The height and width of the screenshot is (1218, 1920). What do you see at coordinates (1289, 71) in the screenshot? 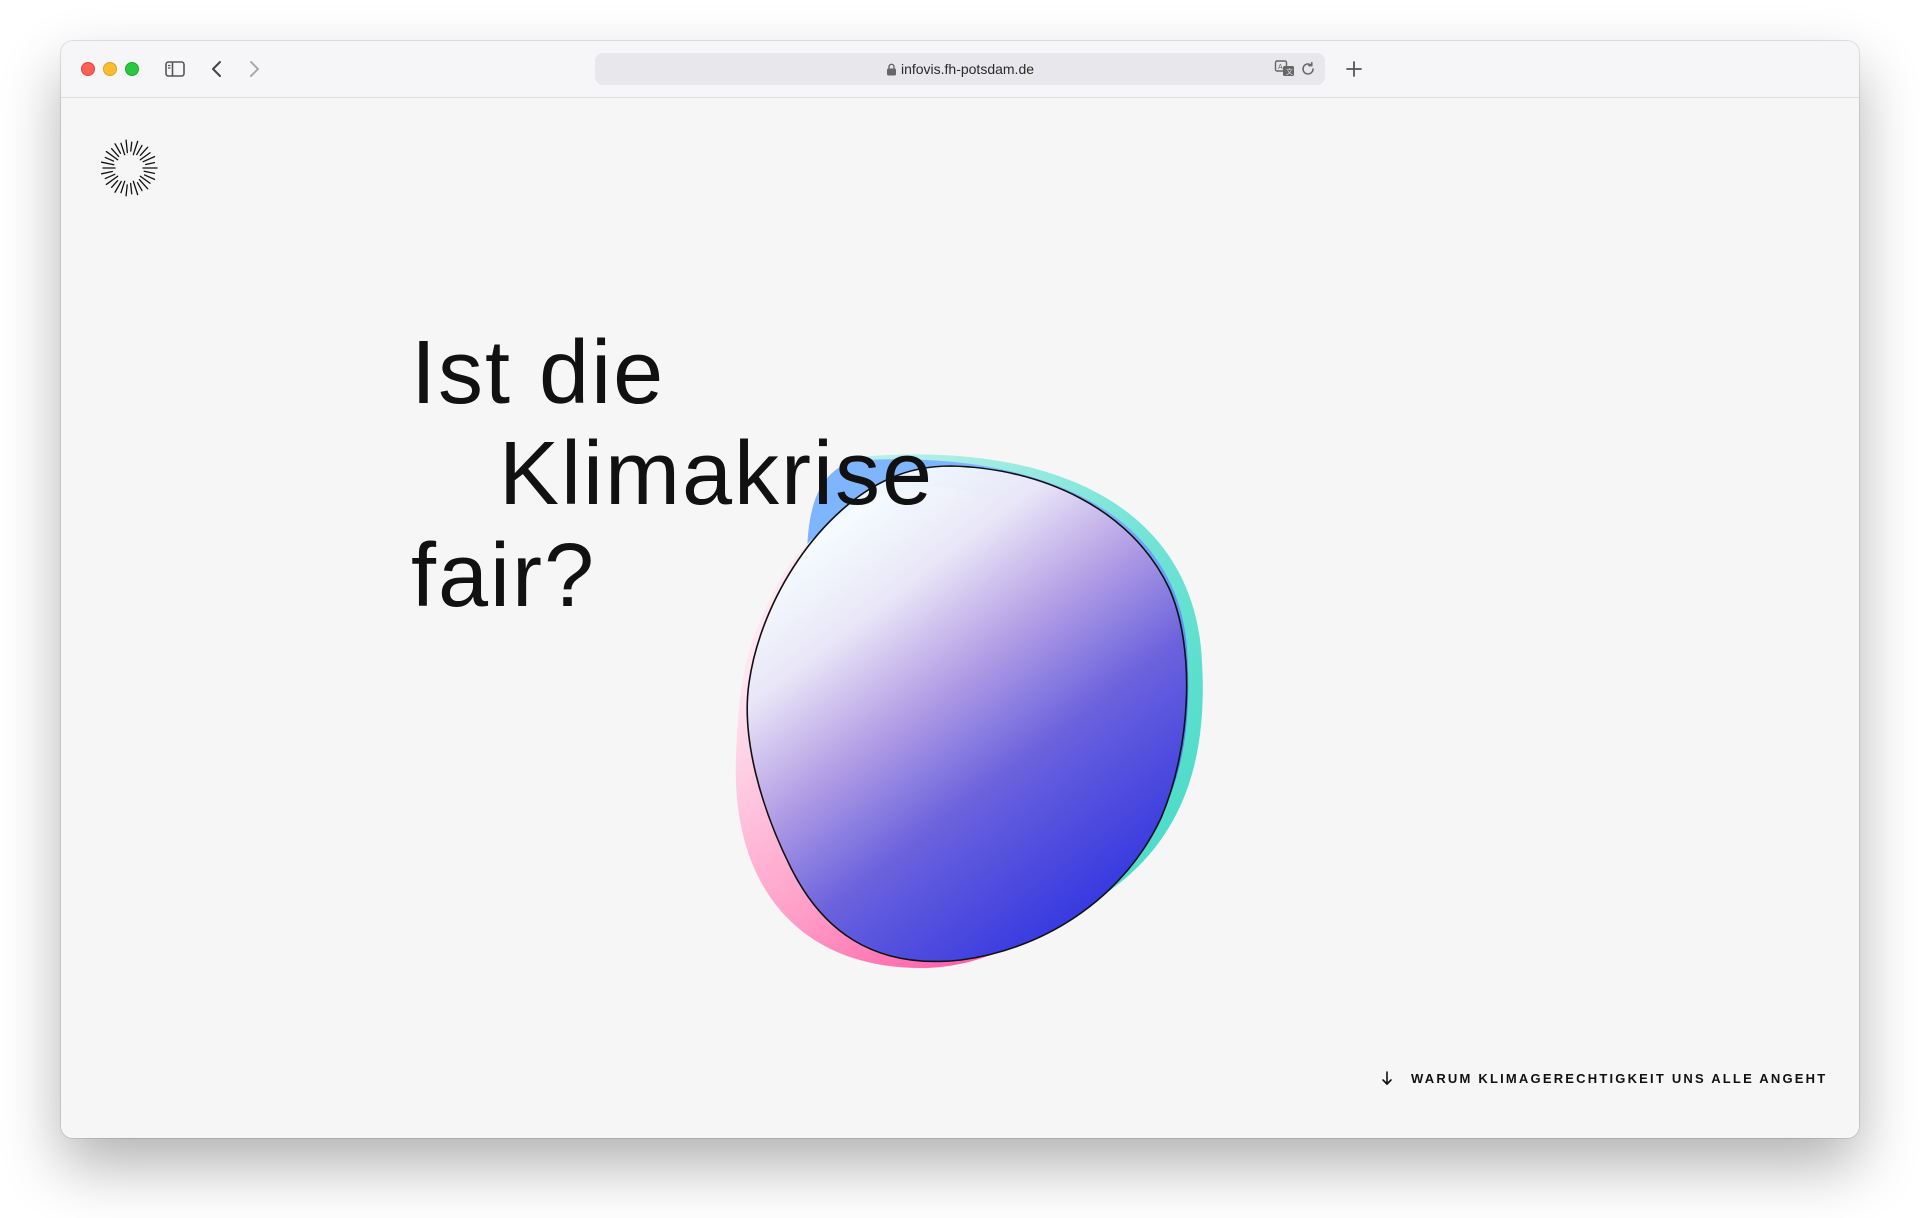
I see `svg-text: 文` at bounding box center [1289, 71].